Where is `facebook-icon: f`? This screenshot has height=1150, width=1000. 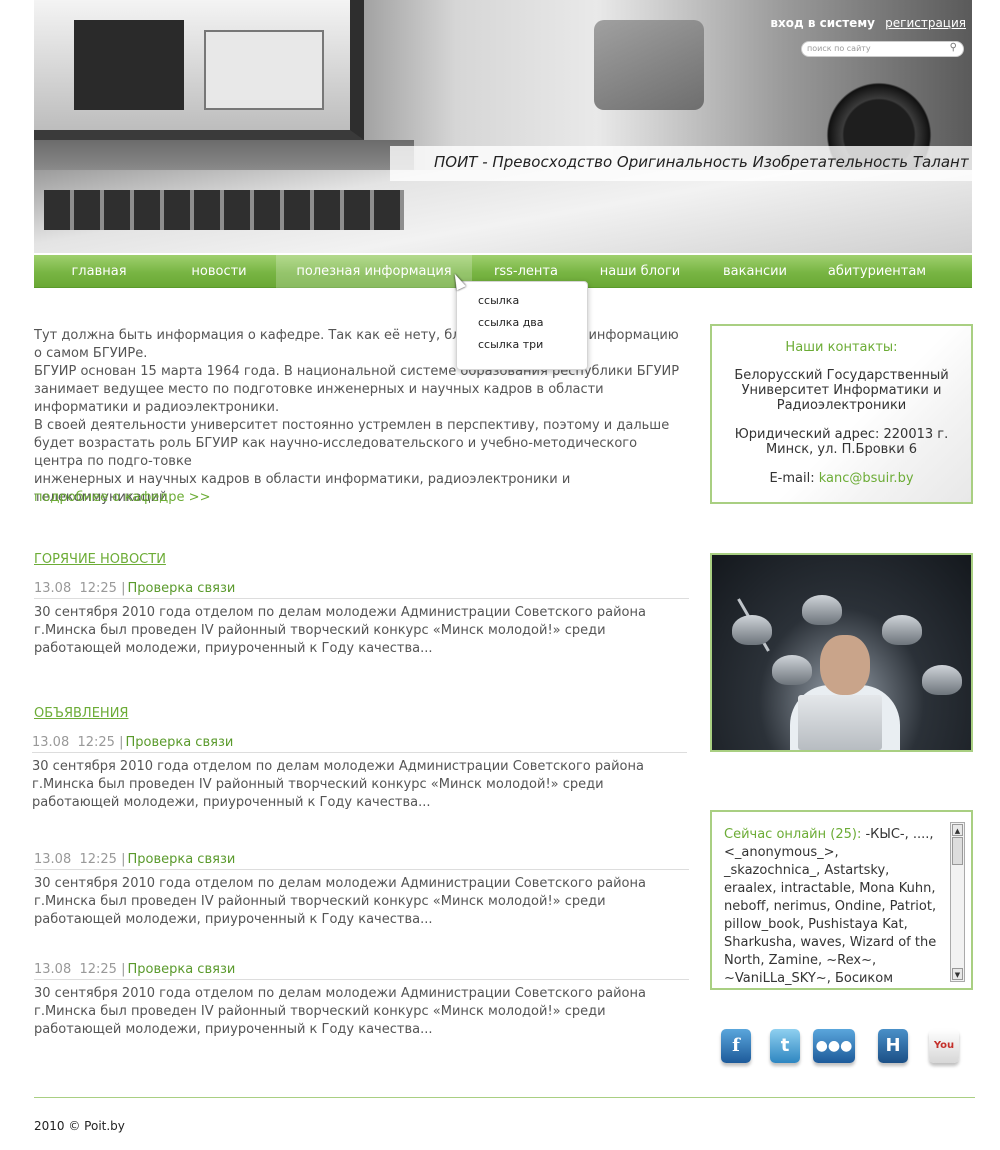
facebook-icon: f is located at coordinates (736, 1046).